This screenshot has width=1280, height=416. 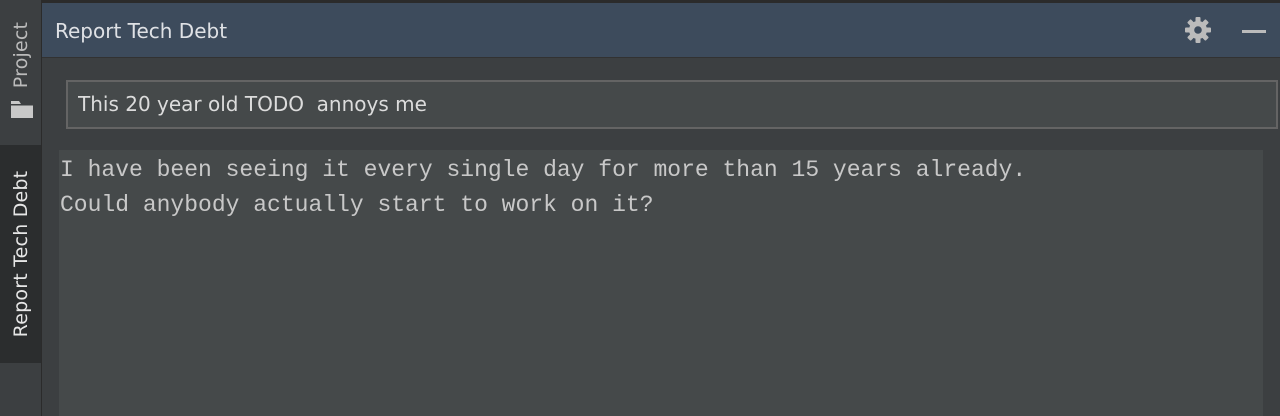 I want to click on gear-icon, so click(x=1198, y=30).